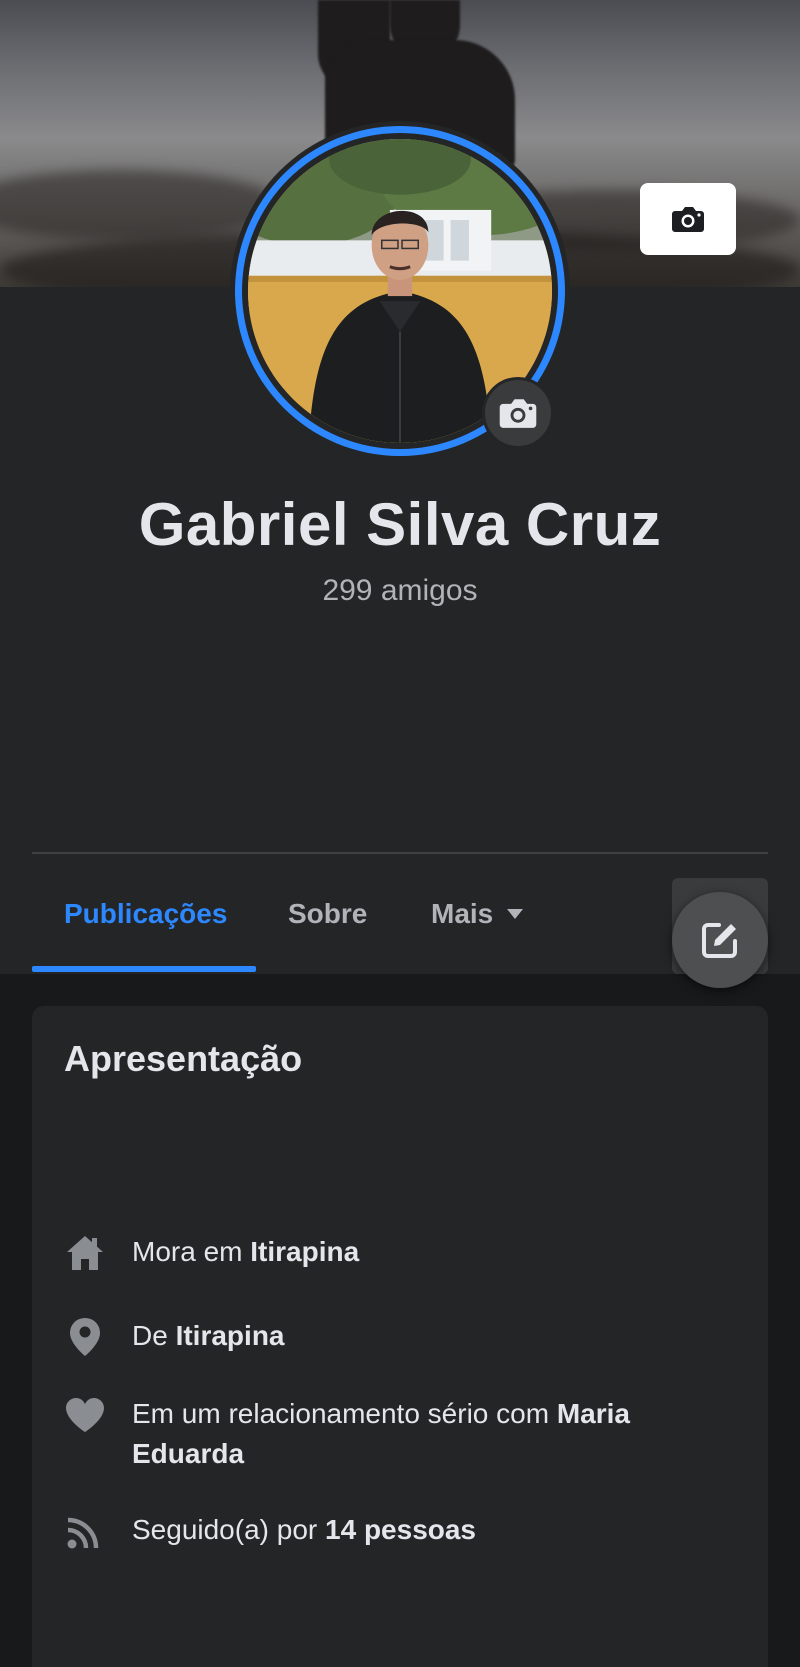 The image size is (800, 1667). What do you see at coordinates (85, 1415) in the screenshot?
I see `heart-icon` at bounding box center [85, 1415].